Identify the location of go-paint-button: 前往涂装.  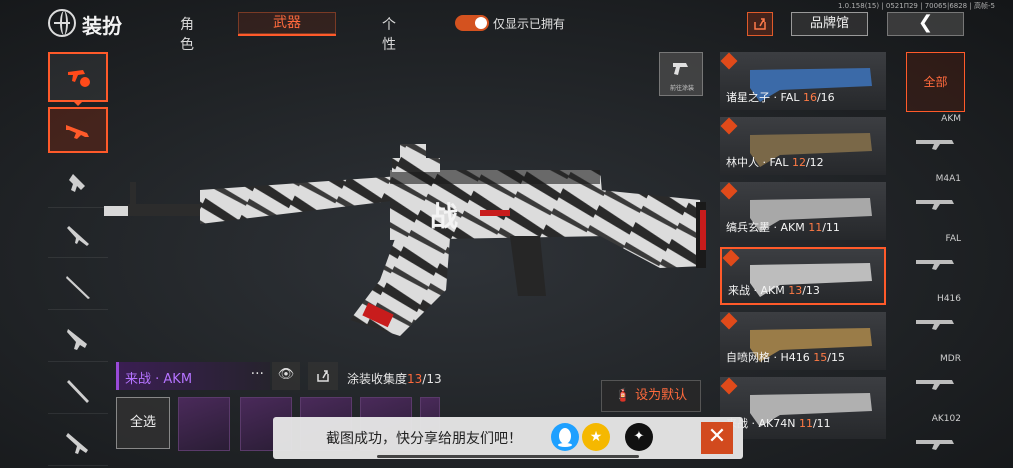
(681, 74).